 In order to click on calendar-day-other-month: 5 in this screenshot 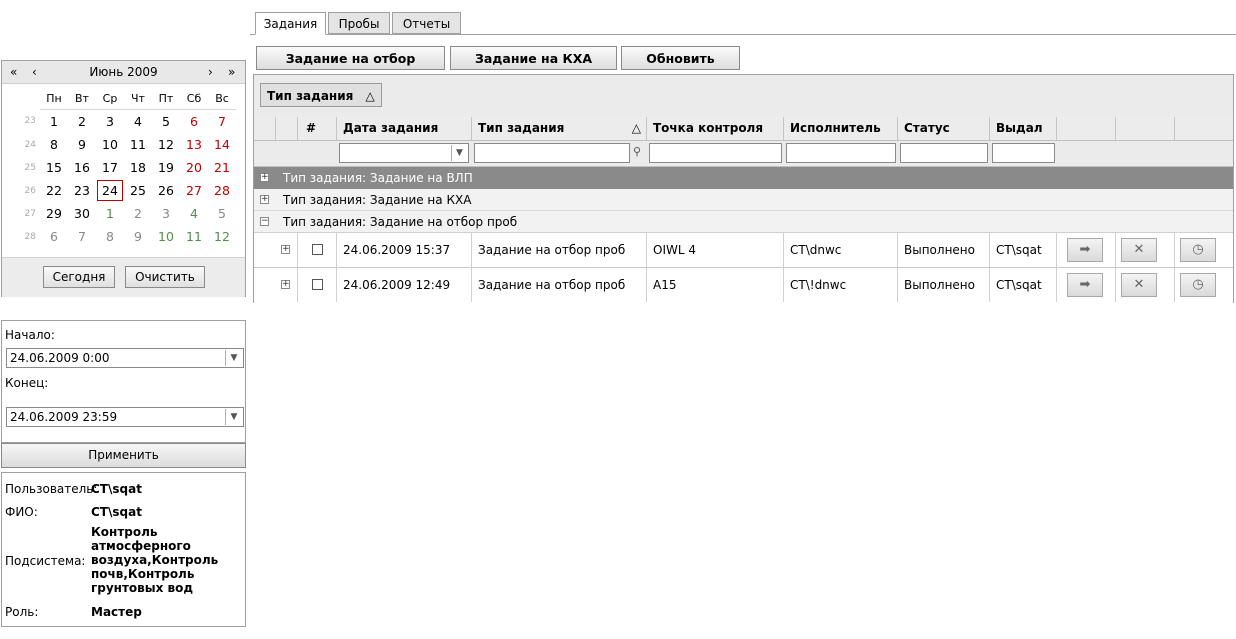, I will do `click(222, 213)`.